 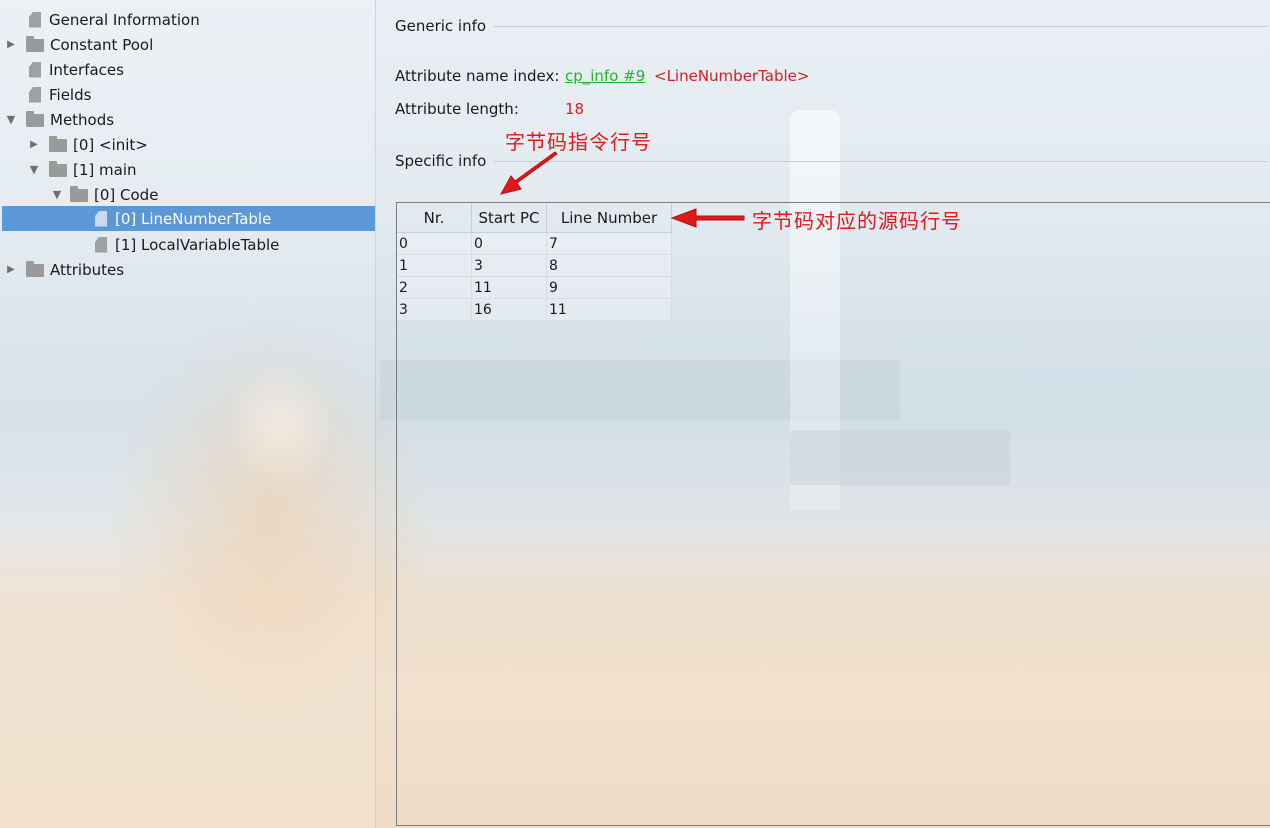 What do you see at coordinates (124, 19) in the screenshot?
I see `tree-item-label: General Information` at bounding box center [124, 19].